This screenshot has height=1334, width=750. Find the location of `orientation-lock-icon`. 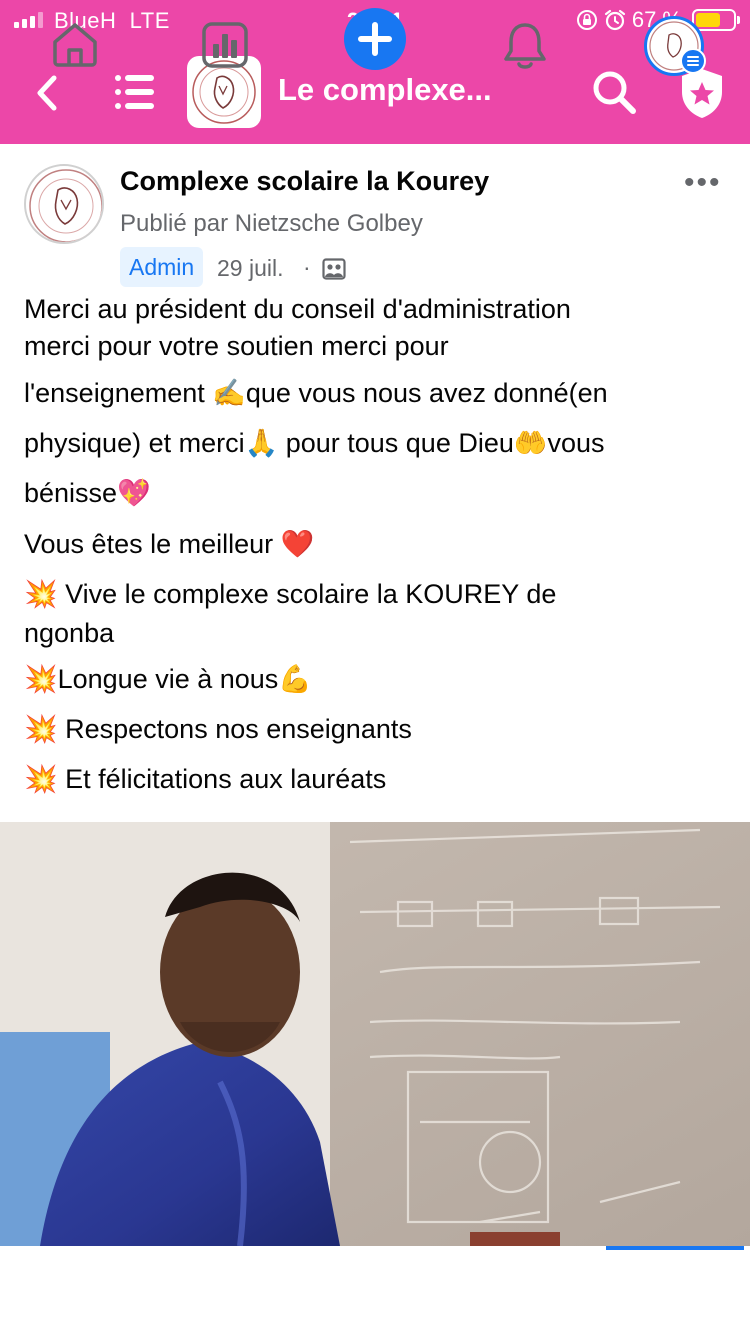

orientation-lock-icon is located at coordinates (586, 20).